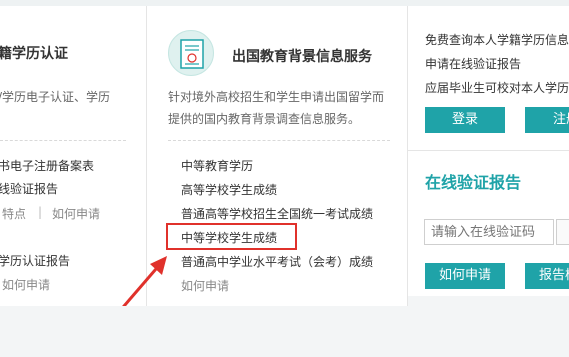 The width and height of the screenshot is (569, 357). Describe the element at coordinates (264, 119) in the screenshot. I see `middle-description-line-2: 提供的国内教育背景调查信息服务。` at that location.